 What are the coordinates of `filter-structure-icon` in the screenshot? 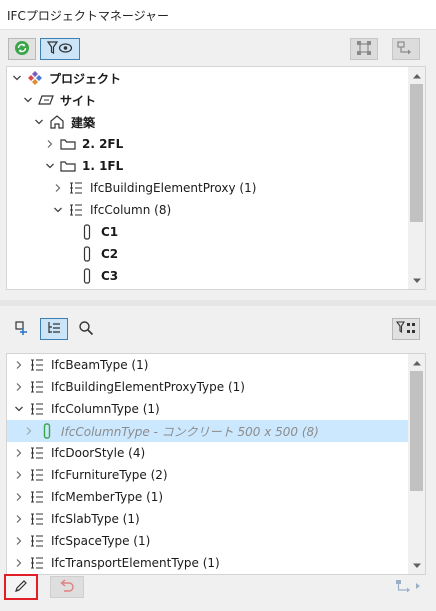 It's located at (405, 329).